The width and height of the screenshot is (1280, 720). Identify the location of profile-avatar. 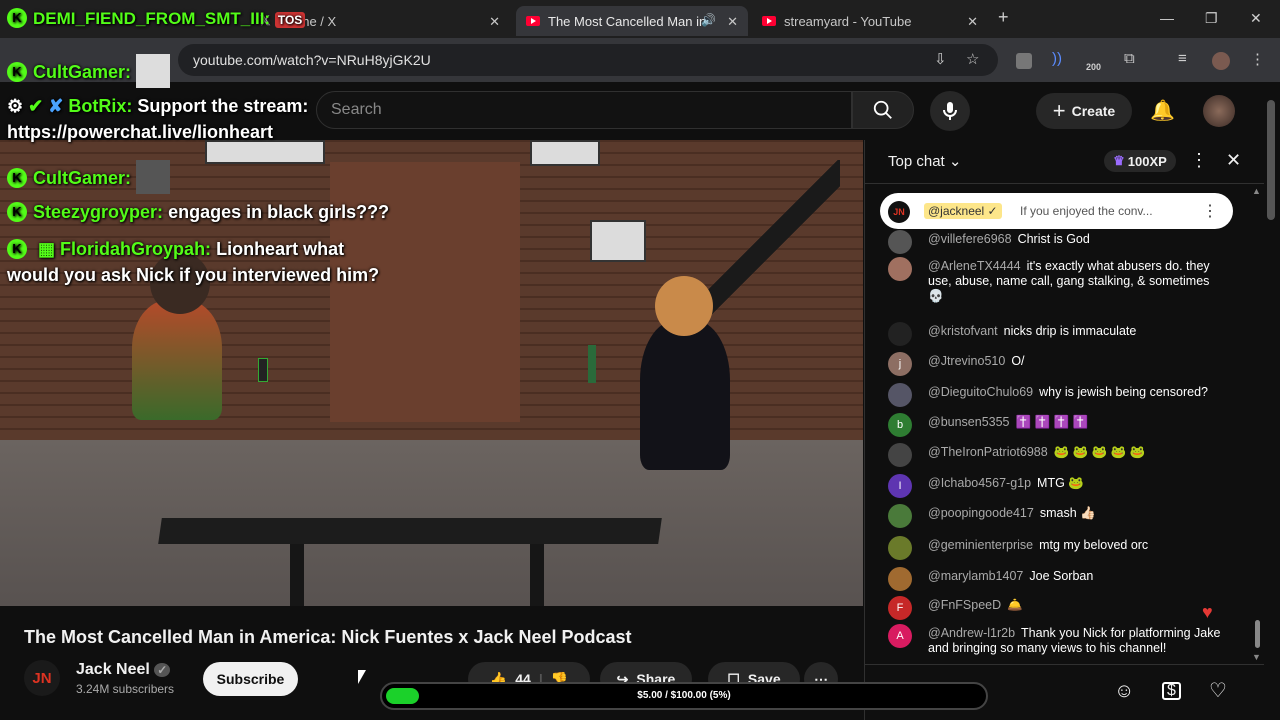
(1221, 61).